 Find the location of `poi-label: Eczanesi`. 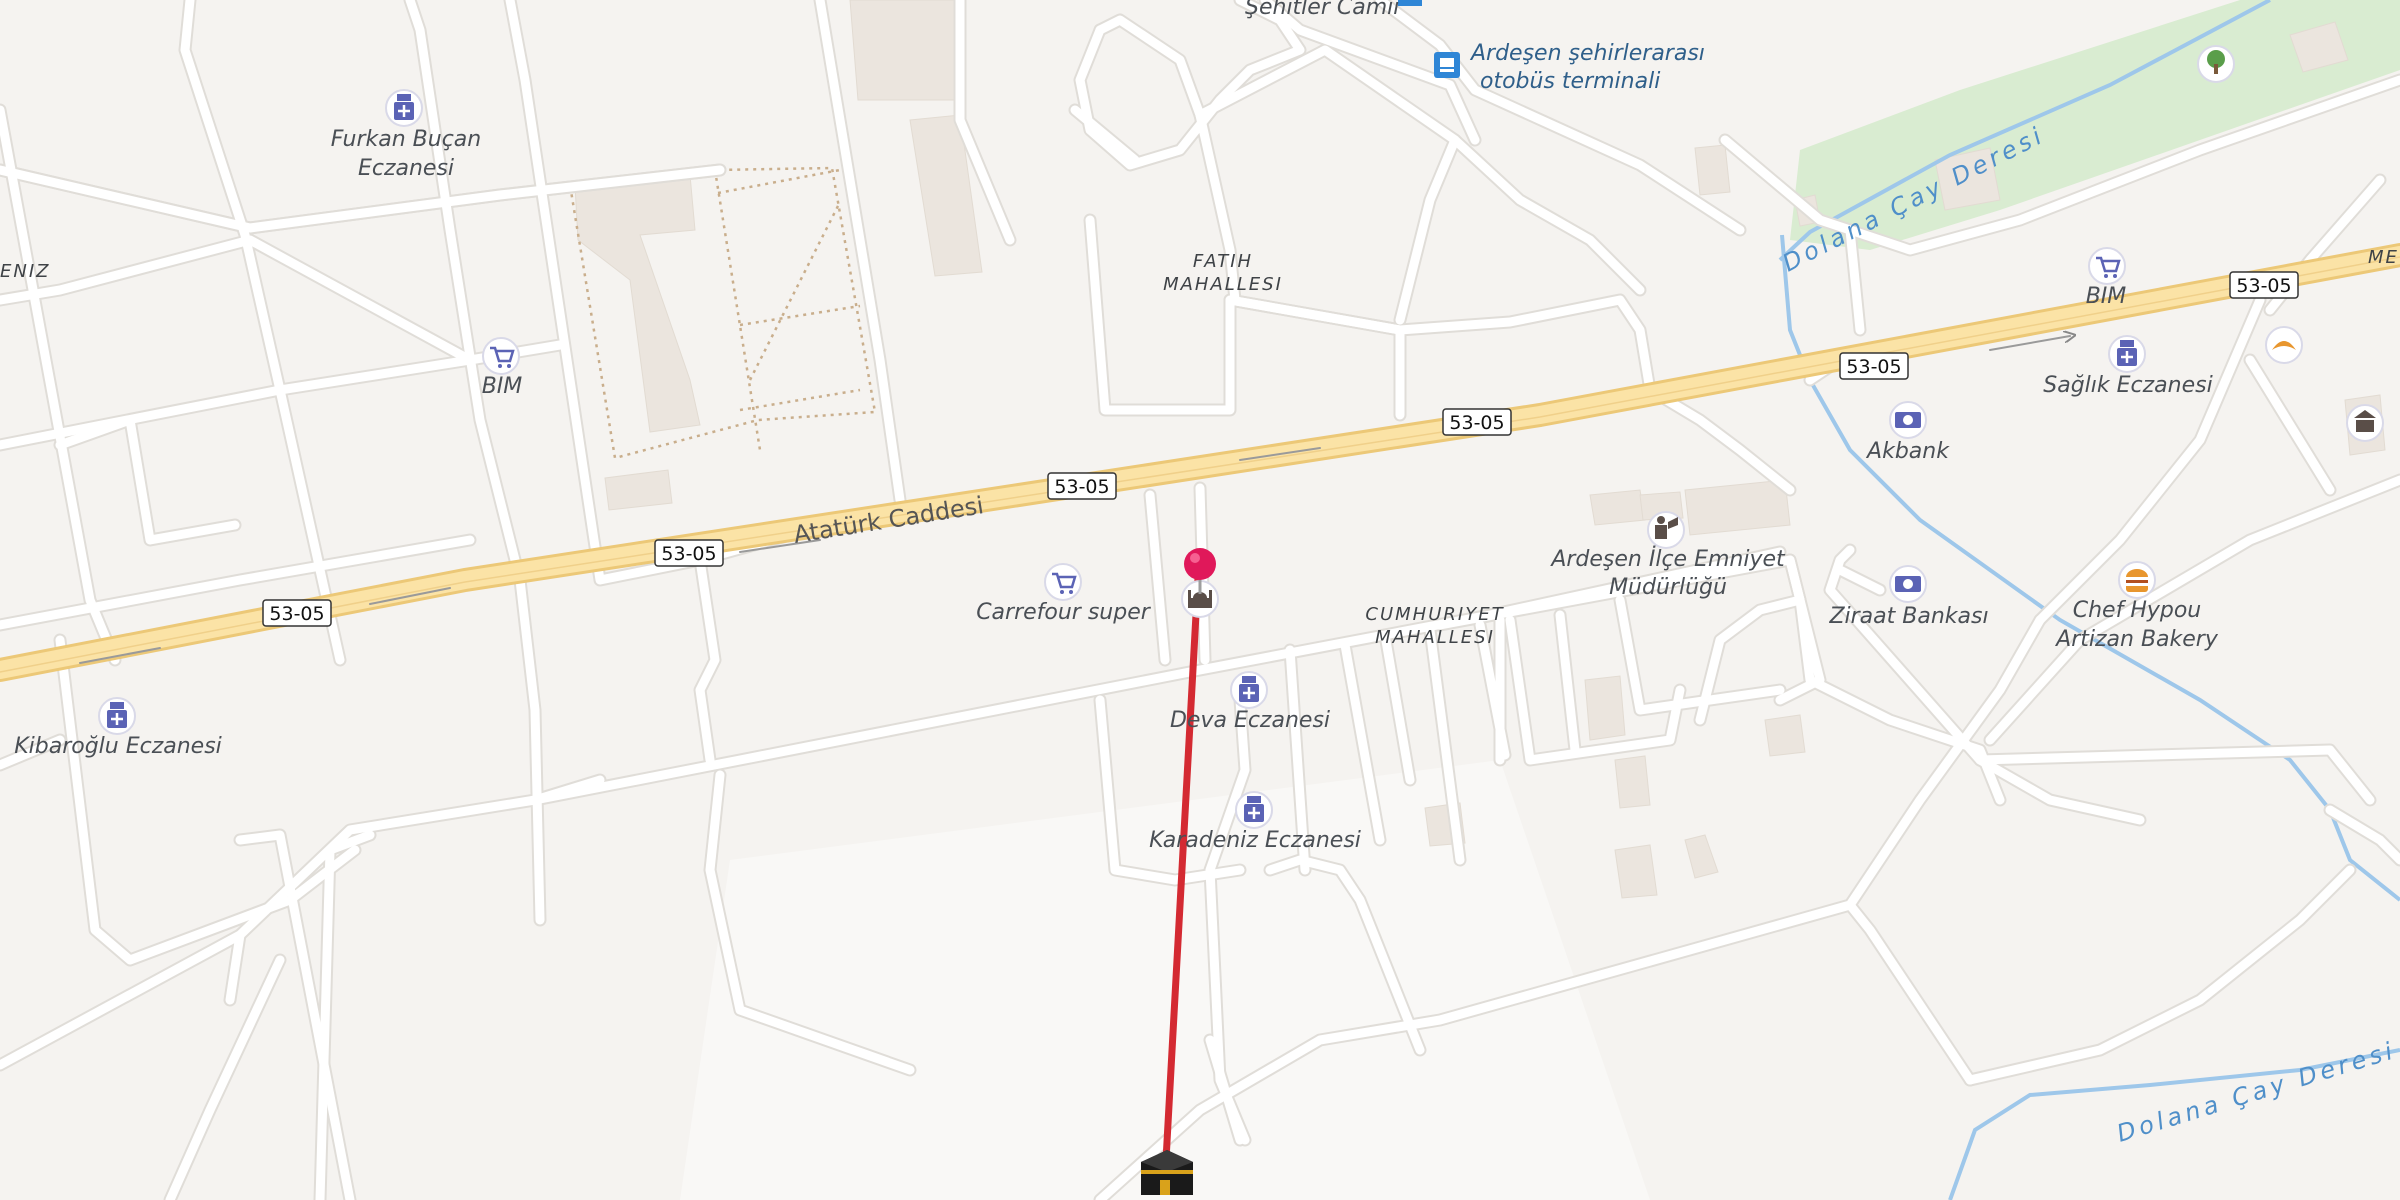

poi-label: Eczanesi is located at coordinates (406, 168).